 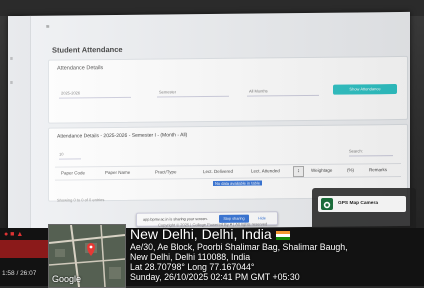 I want to click on month-select: All Months, so click(x=283, y=91).